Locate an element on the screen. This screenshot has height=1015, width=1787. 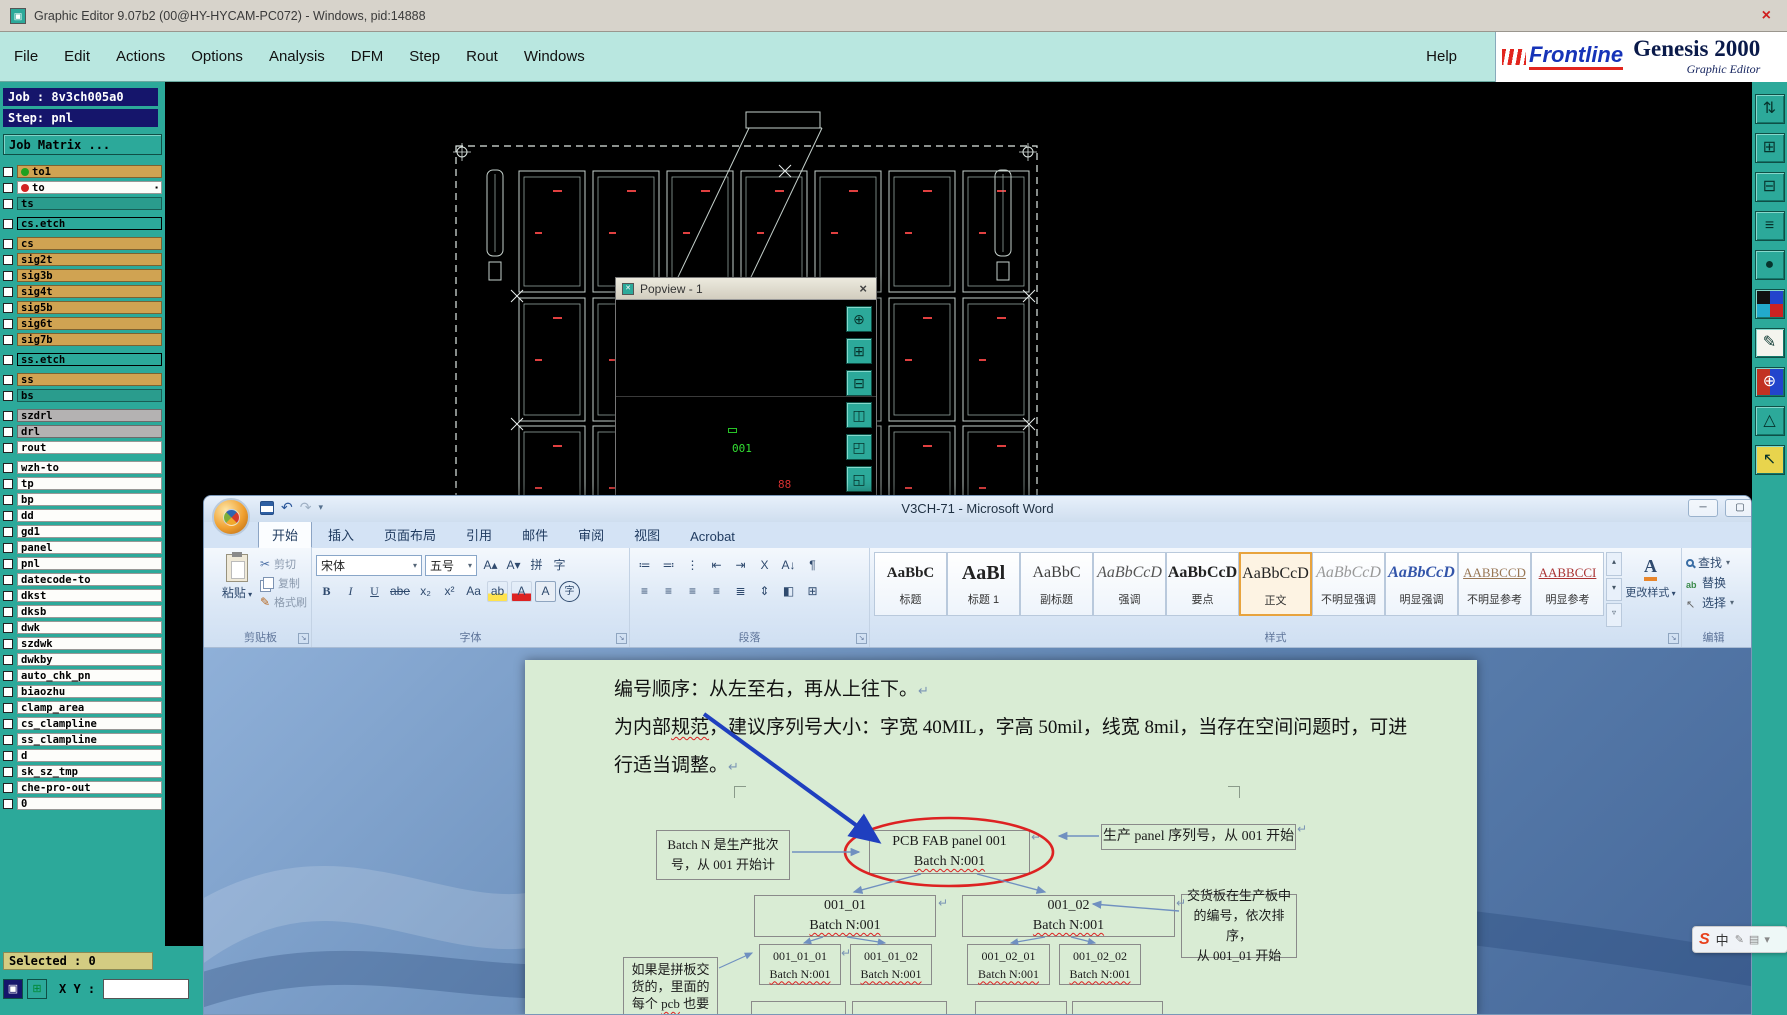
layer-row: auto_chk_pn is located at coordinates (82, 675).